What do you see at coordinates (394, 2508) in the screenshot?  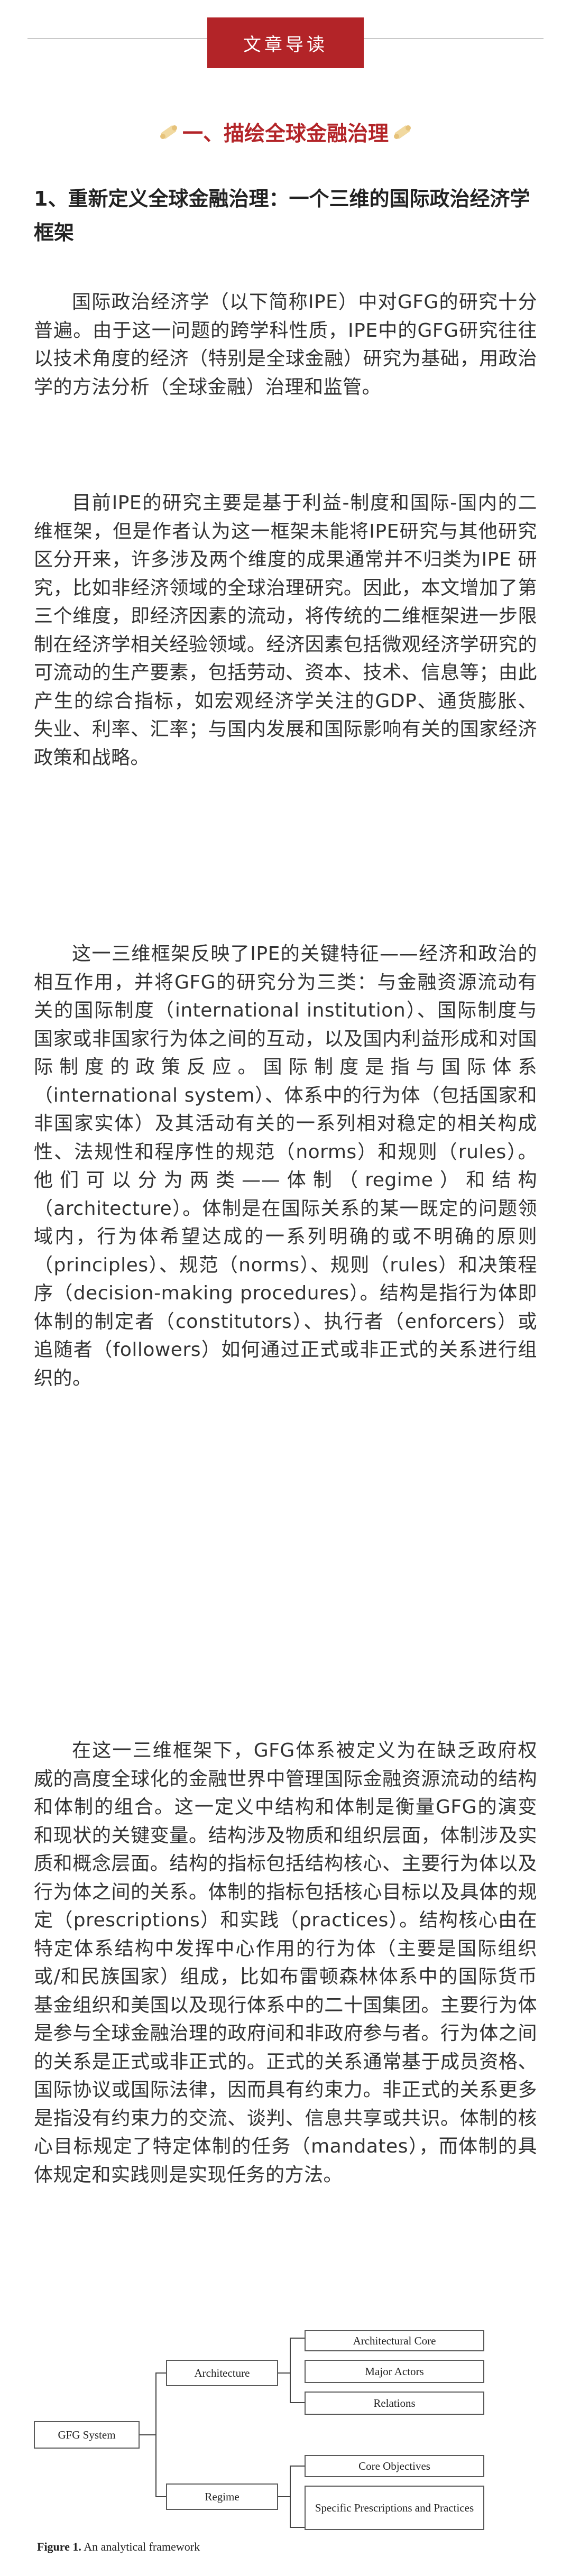 I see `prescriptions-practices-box: Specific Prescriptions and Practices` at bounding box center [394, 2508].